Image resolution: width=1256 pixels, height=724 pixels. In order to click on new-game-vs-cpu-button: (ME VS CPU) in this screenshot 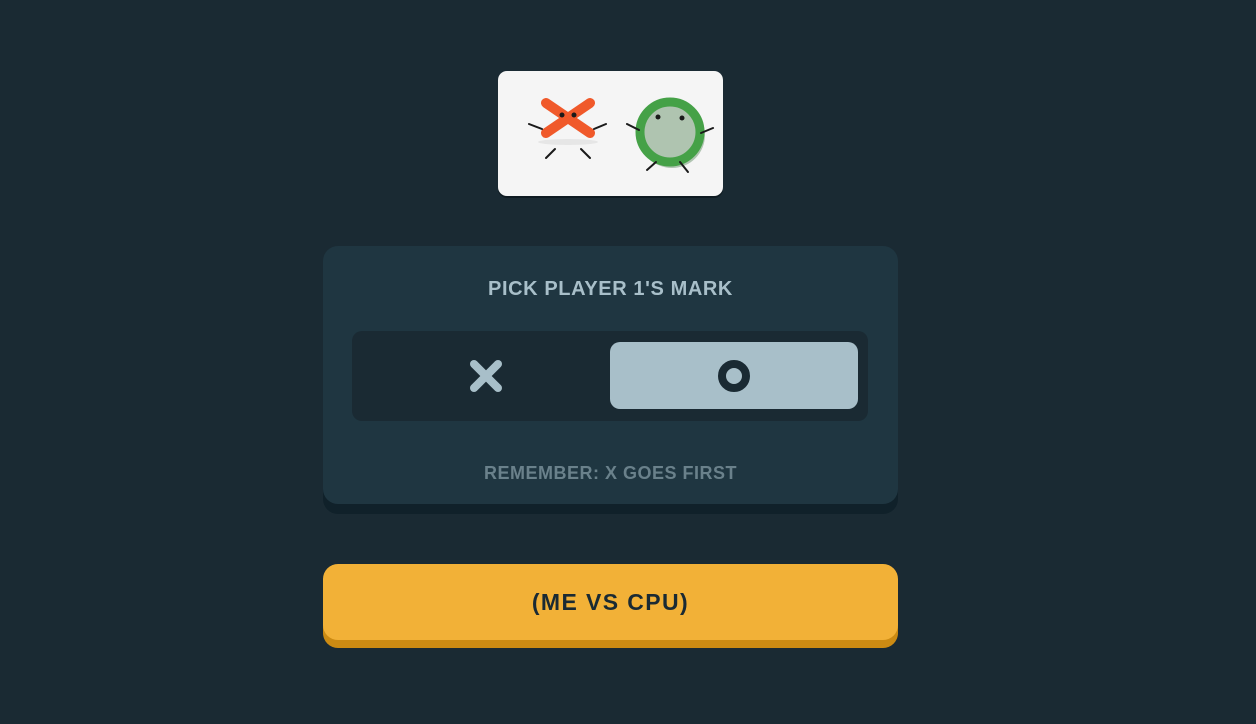, I will do `click(610, 602)`.